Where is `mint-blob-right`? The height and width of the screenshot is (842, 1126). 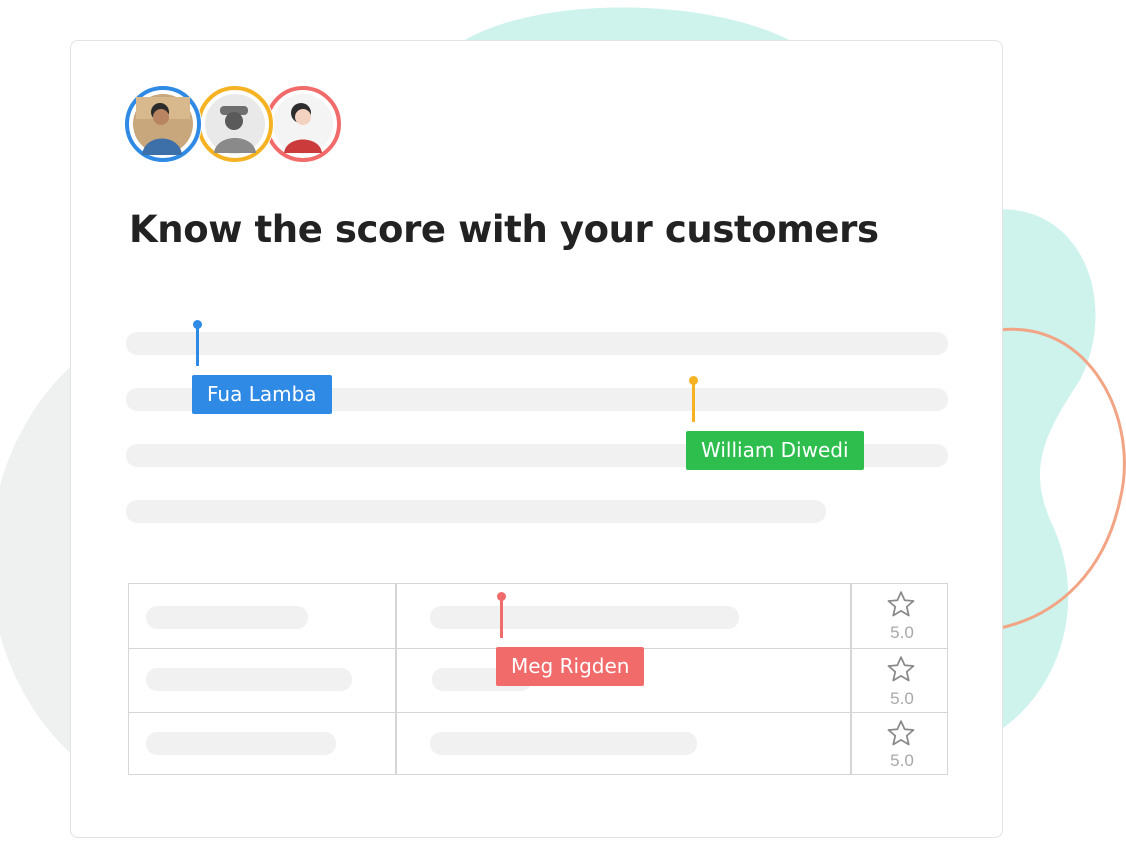 mint-blob-right is located at coordinates (1043, 470).